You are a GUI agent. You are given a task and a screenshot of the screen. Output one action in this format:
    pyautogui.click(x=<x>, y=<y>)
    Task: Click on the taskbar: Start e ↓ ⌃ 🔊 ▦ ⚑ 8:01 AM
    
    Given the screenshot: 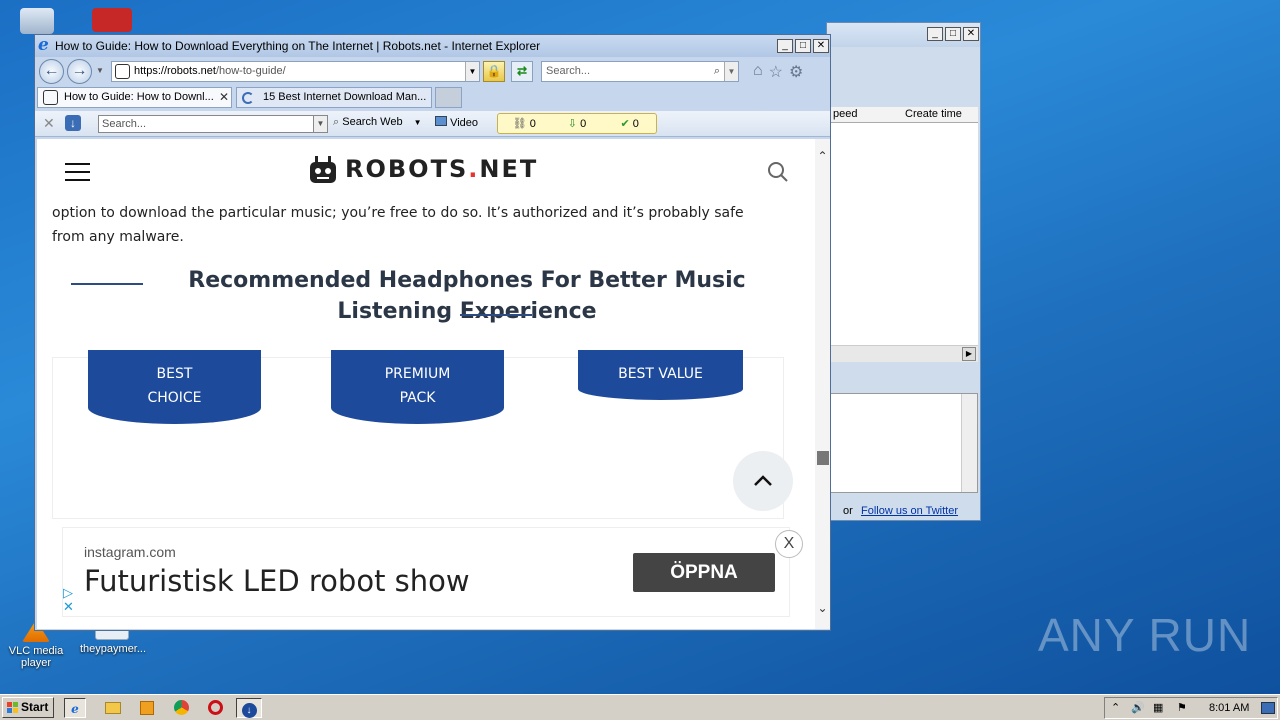 What is the action you would take?
    pyautogui.click(x=640, y=707)
    